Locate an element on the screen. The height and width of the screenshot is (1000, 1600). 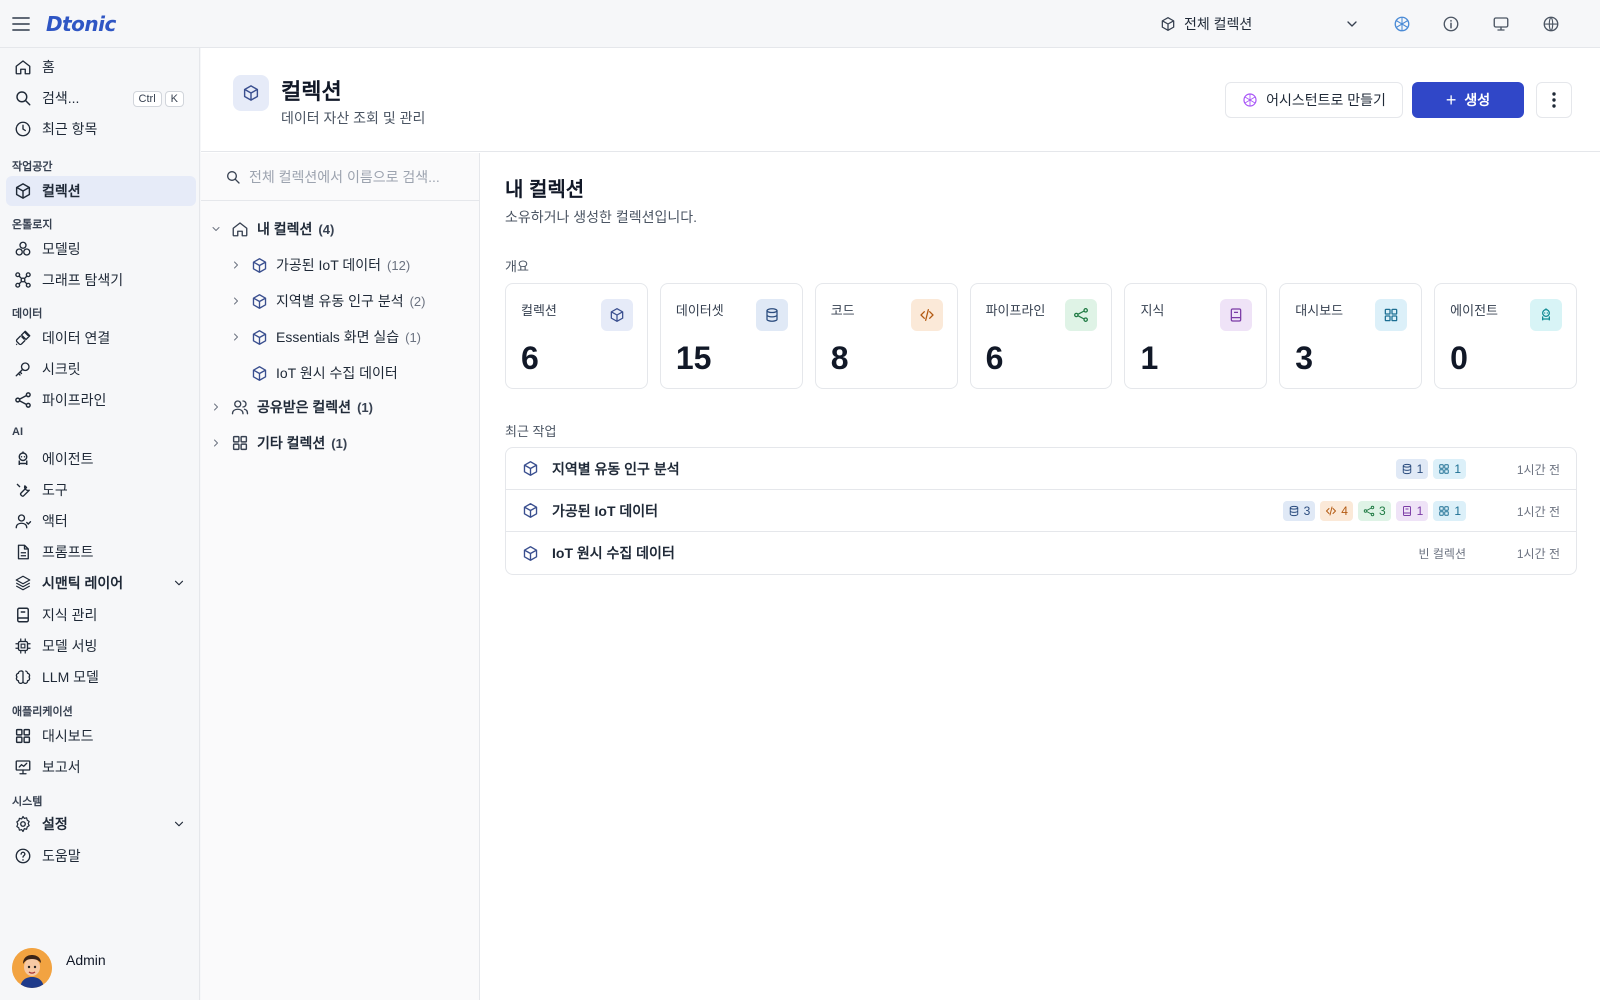
database-icon is located at coordinates (771, 315).